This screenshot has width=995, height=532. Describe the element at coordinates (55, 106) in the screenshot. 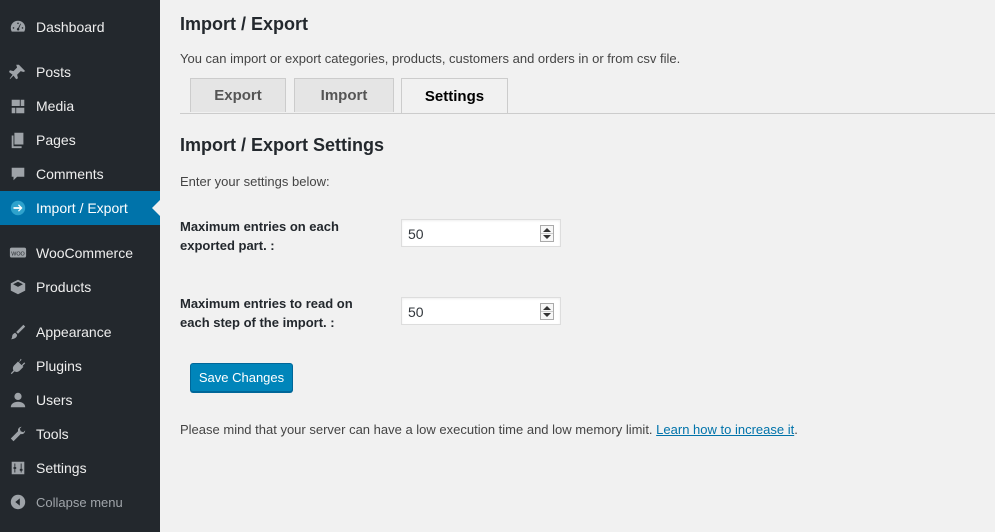

I see `sidebar-item-label: Media` at that location.